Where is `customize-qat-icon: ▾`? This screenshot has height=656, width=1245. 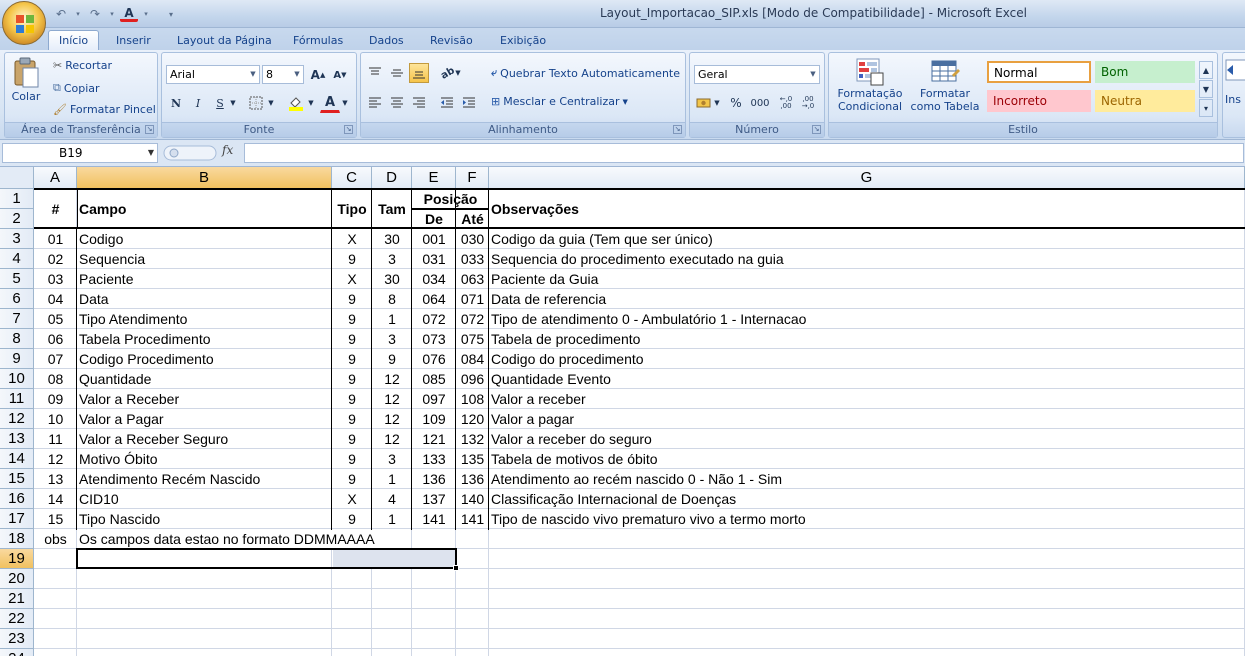 customize-qat-icon: ▾ is located at coordinates (171, 14).